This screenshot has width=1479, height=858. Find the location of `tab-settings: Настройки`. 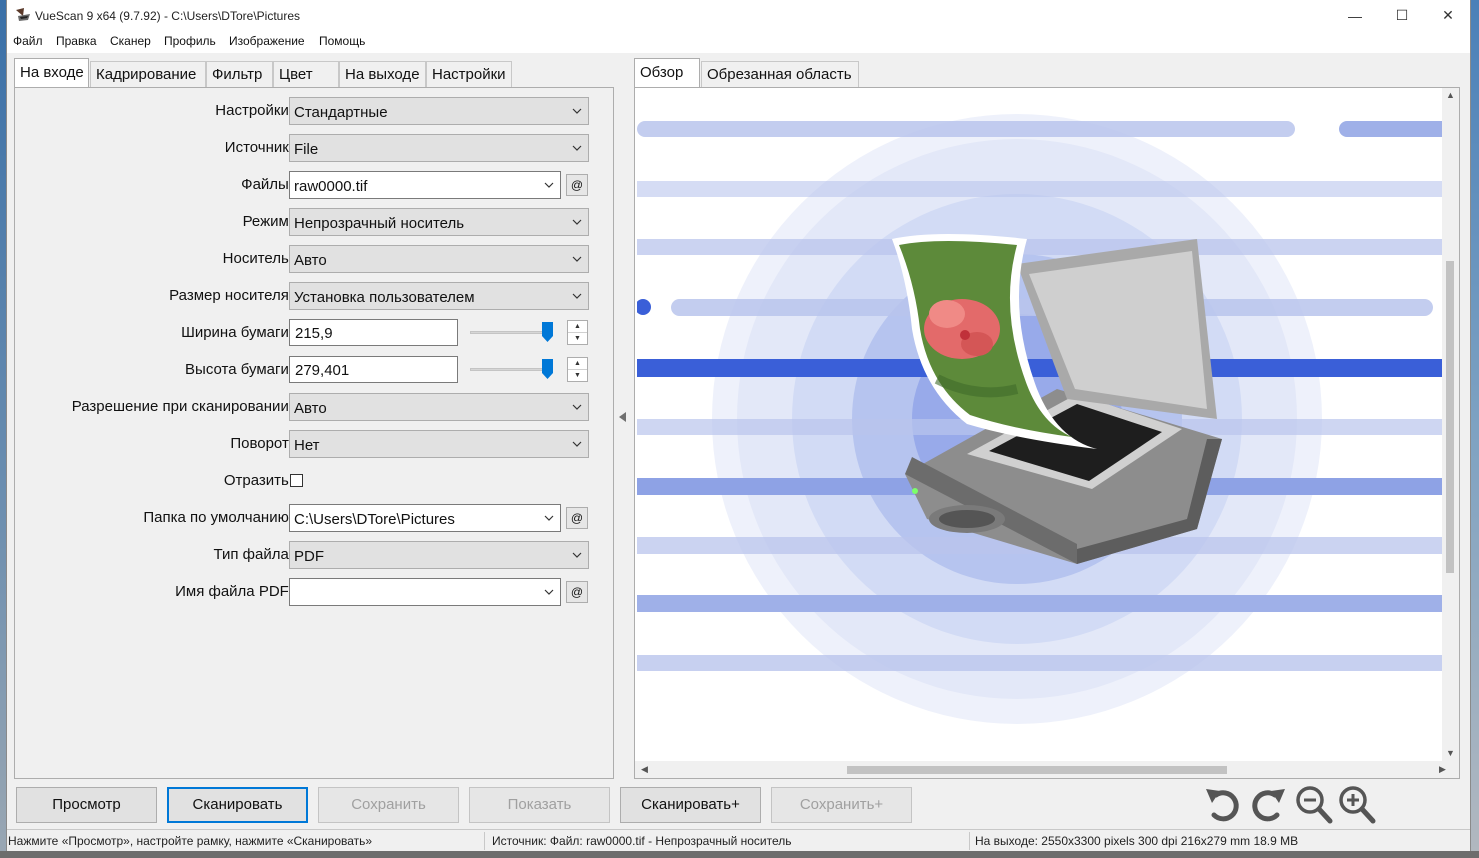

tab-settings: Настройки is located at coordinates (469, 74).